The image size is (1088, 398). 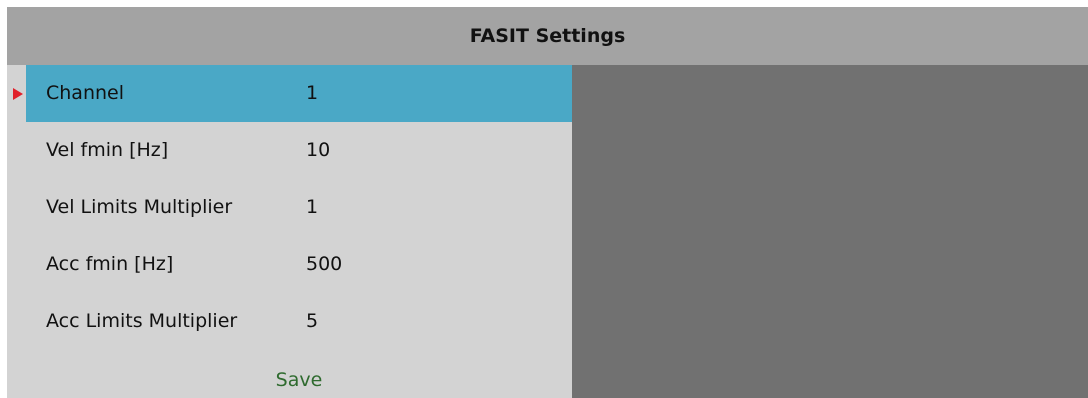 What do you see at coordinates (299, 150) in the screenshot?
I see `setting-row-vel-fmin: Vel fmin [Hz] 10` at bounding box center [299, 150].